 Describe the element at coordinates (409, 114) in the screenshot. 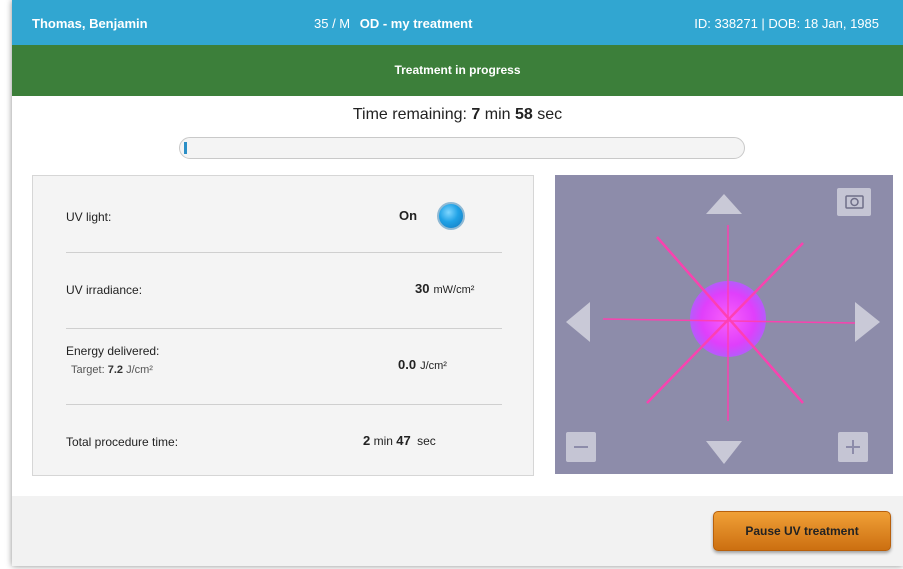

I see `time-remaining-label: Time remaining:` at that location.